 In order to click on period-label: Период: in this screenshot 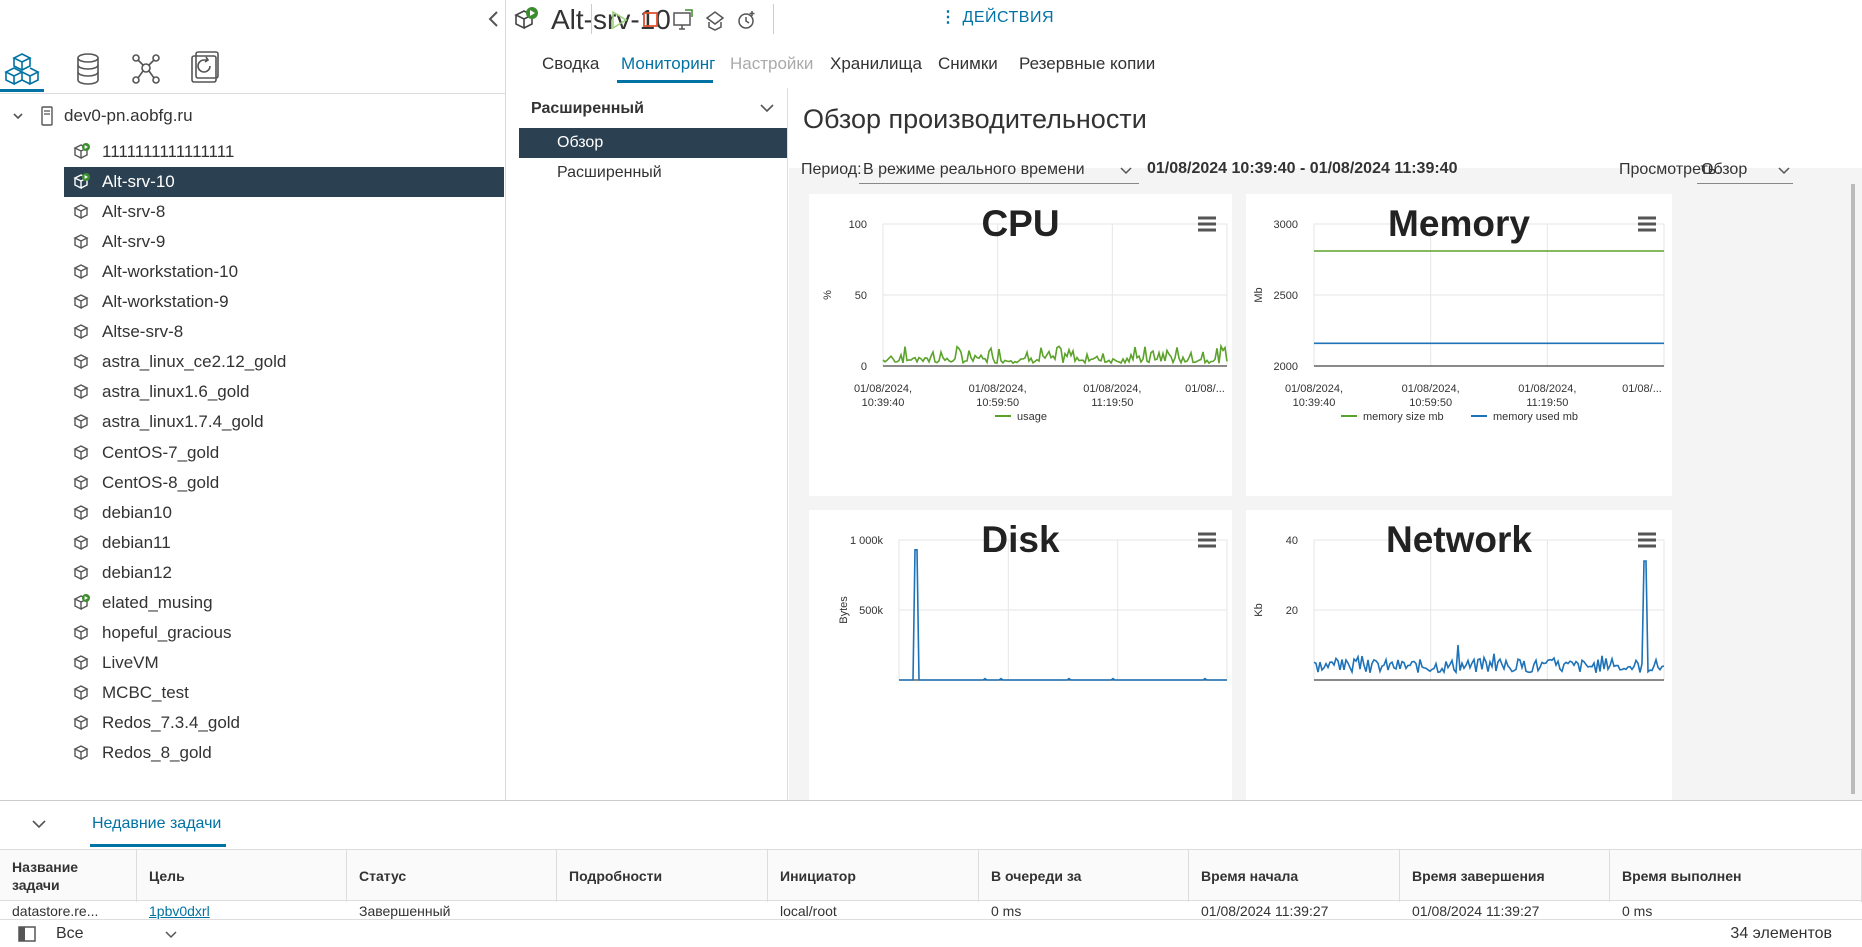, I will do `click(831, 169)`.